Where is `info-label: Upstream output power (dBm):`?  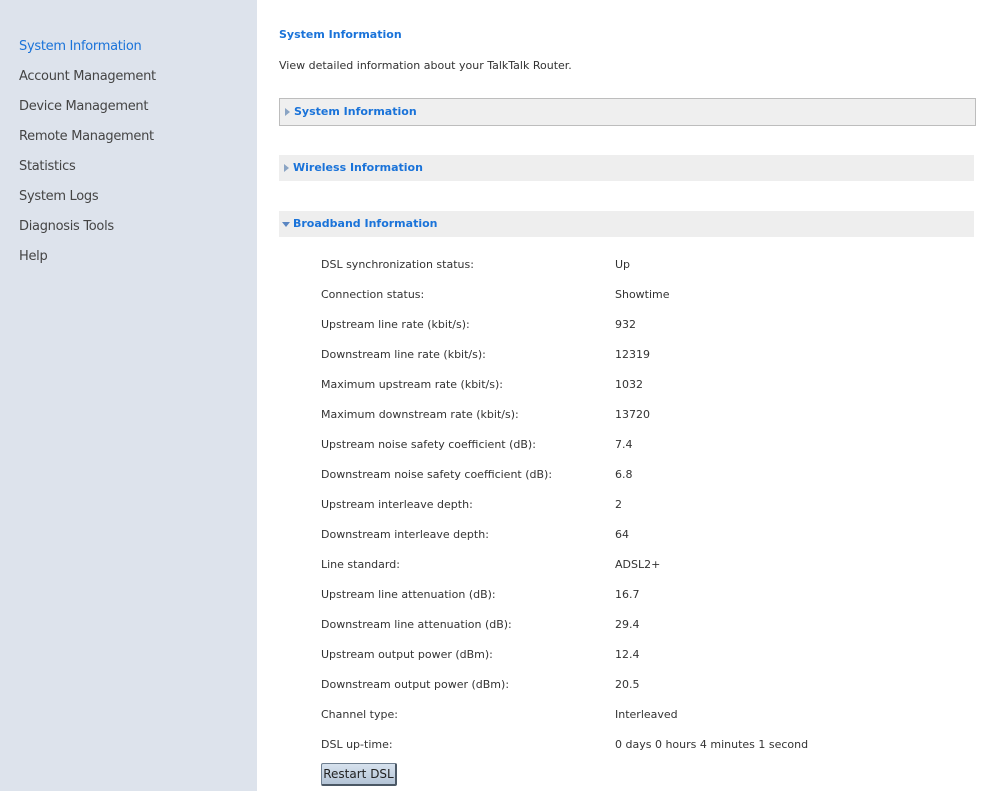 info-label: Upstream output power (dBm): is located at coordinates (407, 654).